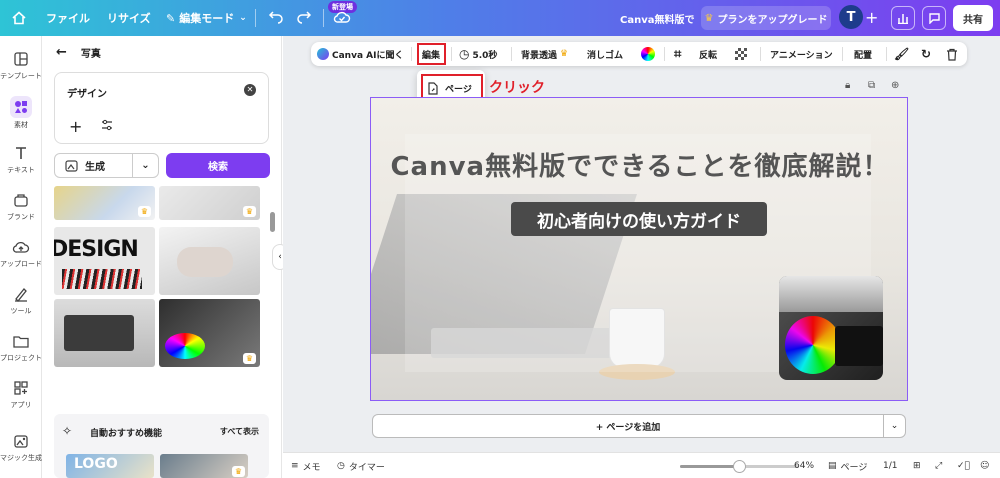 Image resolution: width=1000 pixels, height=478 pixels. I want to click on insights-button, so click(903, 18).